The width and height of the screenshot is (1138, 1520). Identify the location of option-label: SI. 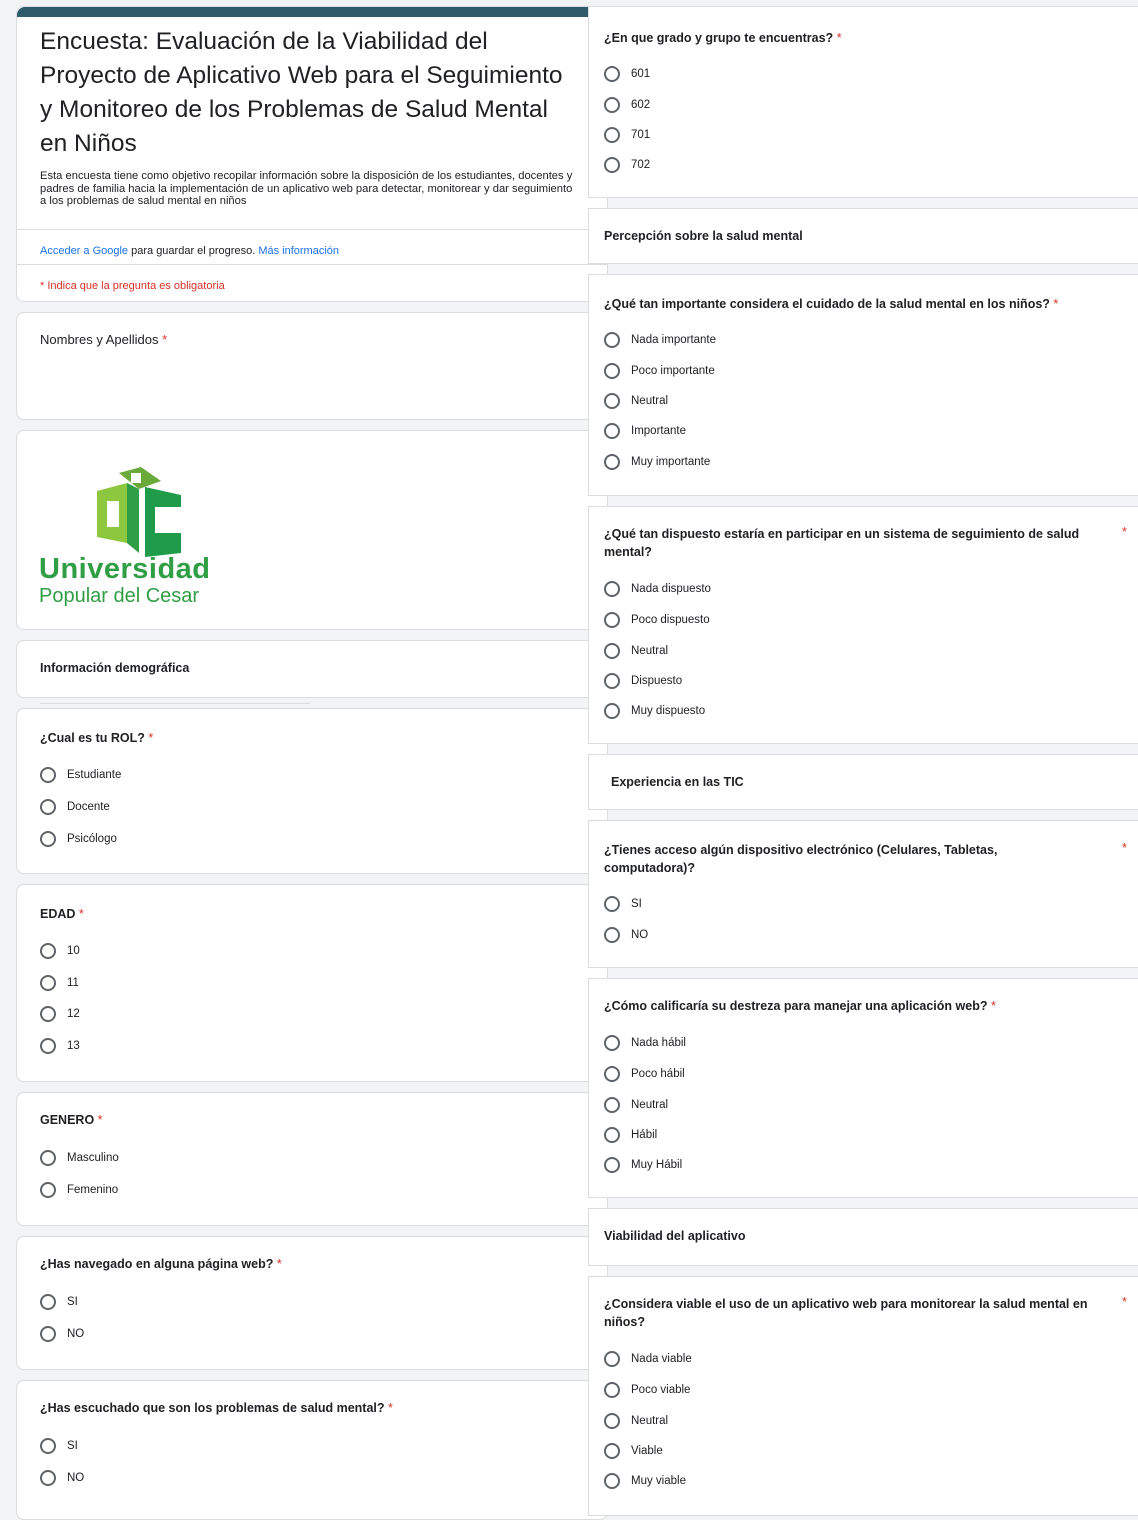
(72, 1446).